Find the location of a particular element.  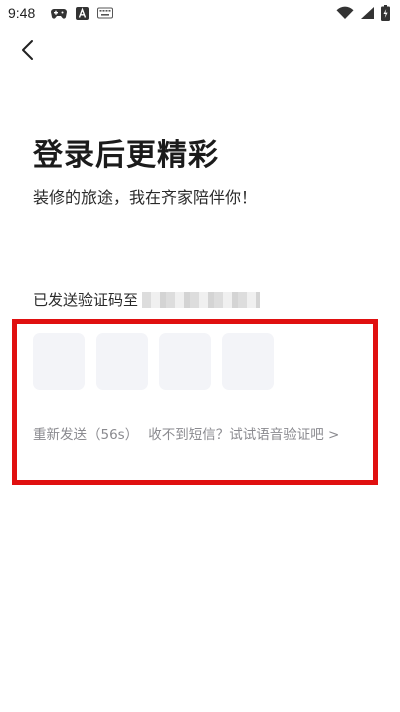

chevron-left-icon is located at coordinates (28, 50).